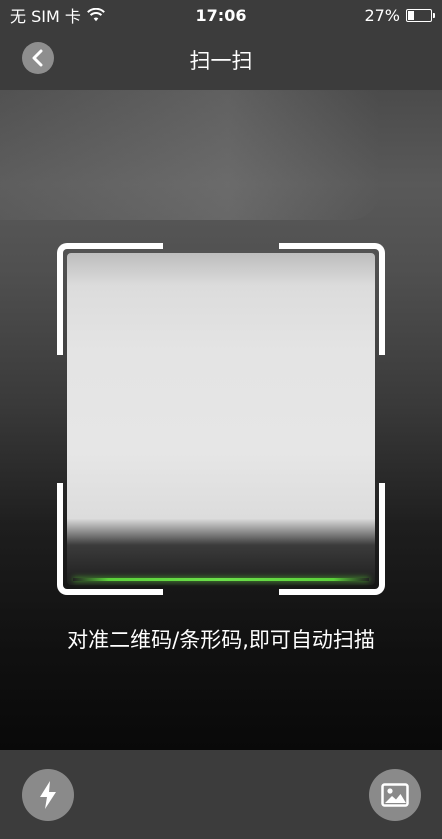  I want to click on album-button, so click(395, 795).